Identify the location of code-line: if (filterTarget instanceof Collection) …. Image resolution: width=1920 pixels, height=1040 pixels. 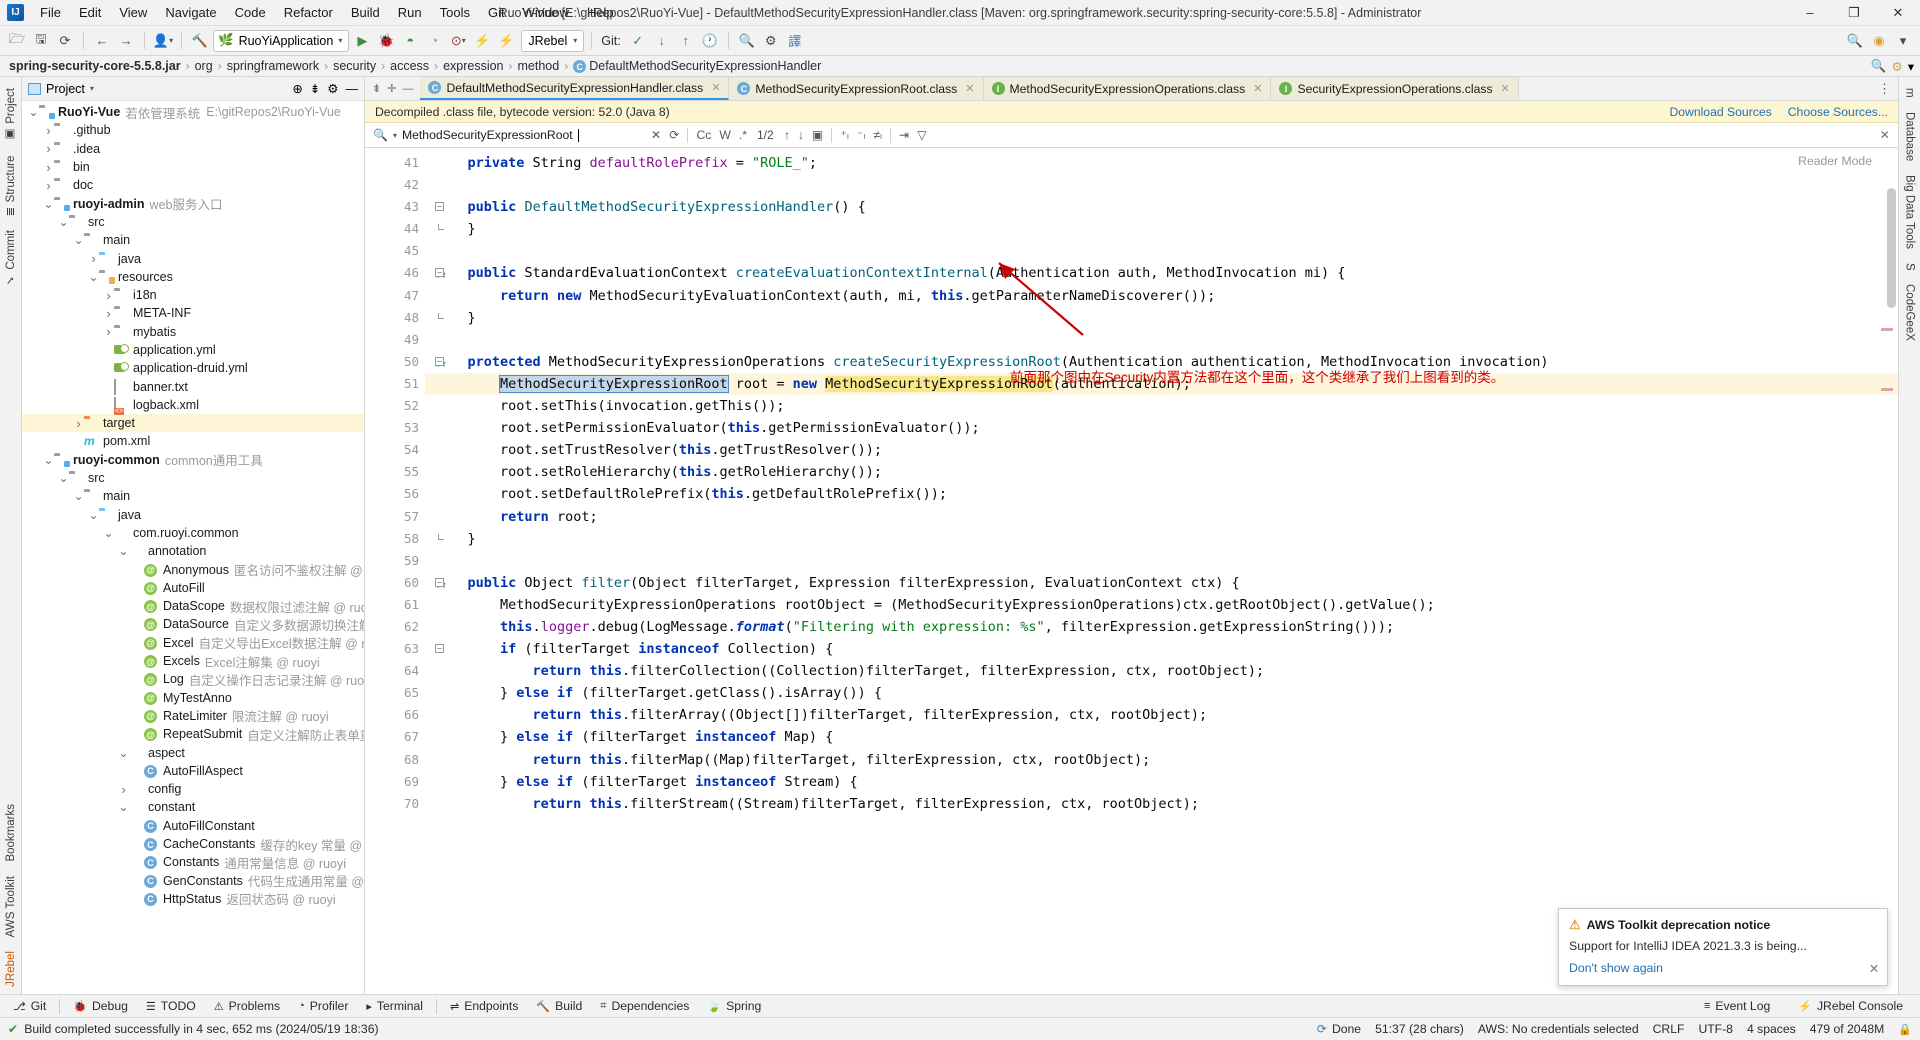
(1161, 649).